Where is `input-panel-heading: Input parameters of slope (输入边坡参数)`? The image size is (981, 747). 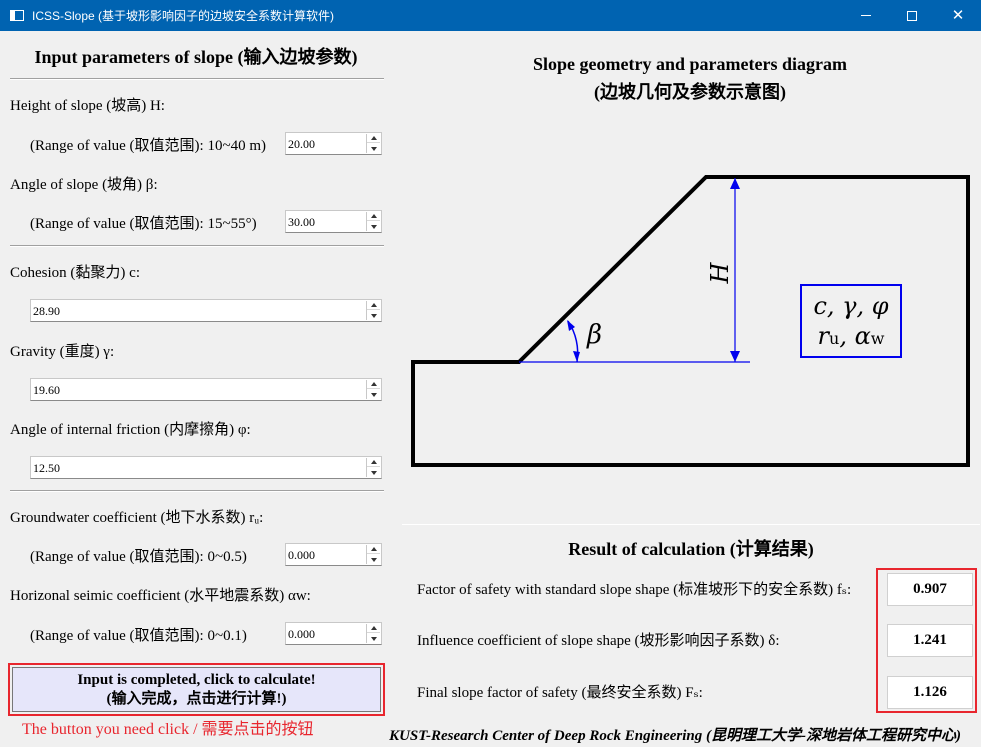
input-panel-heading: Input parameters of slope (输入边坡参数) is located at coordinates (196, 57).